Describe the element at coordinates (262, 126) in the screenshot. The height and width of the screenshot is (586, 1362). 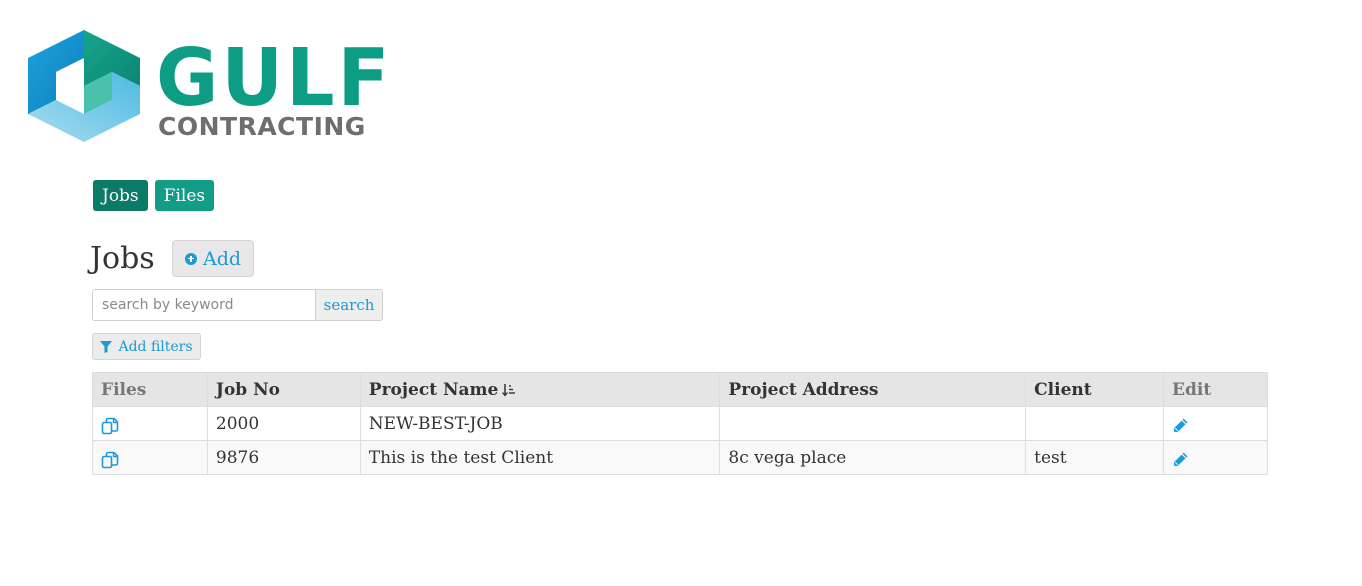
I see `logo-subtitle: CONTRACTING` at that location.